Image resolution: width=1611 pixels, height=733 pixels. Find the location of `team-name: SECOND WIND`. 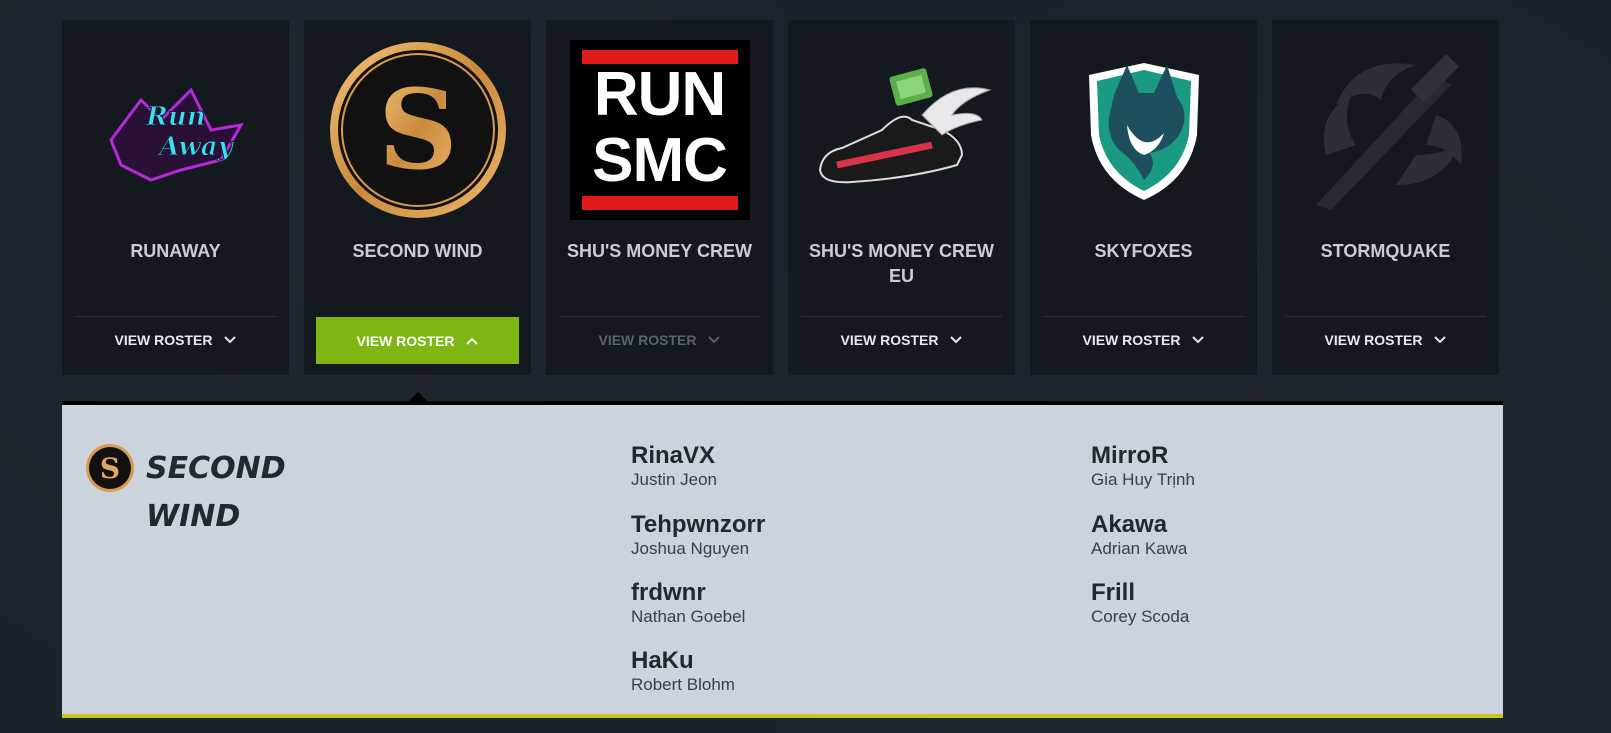

team-name: SECOND WIND is located at coordinates (417, 251).